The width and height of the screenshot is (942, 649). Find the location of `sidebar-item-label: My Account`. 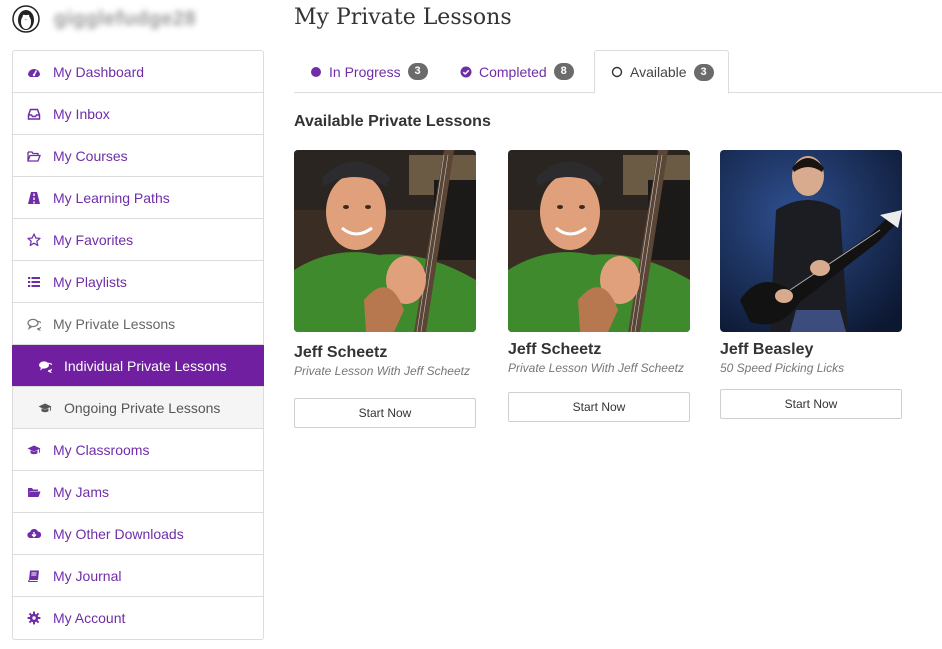

sidebar-item-label: My Account is located at coordinates (89, 618).